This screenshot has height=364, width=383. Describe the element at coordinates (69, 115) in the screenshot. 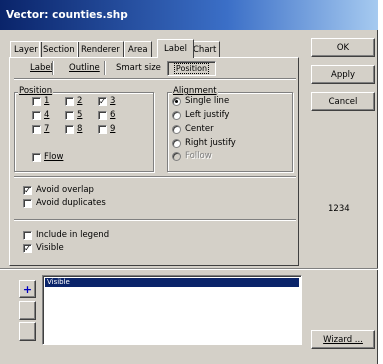

I see `position-5-checkbox` at that location.